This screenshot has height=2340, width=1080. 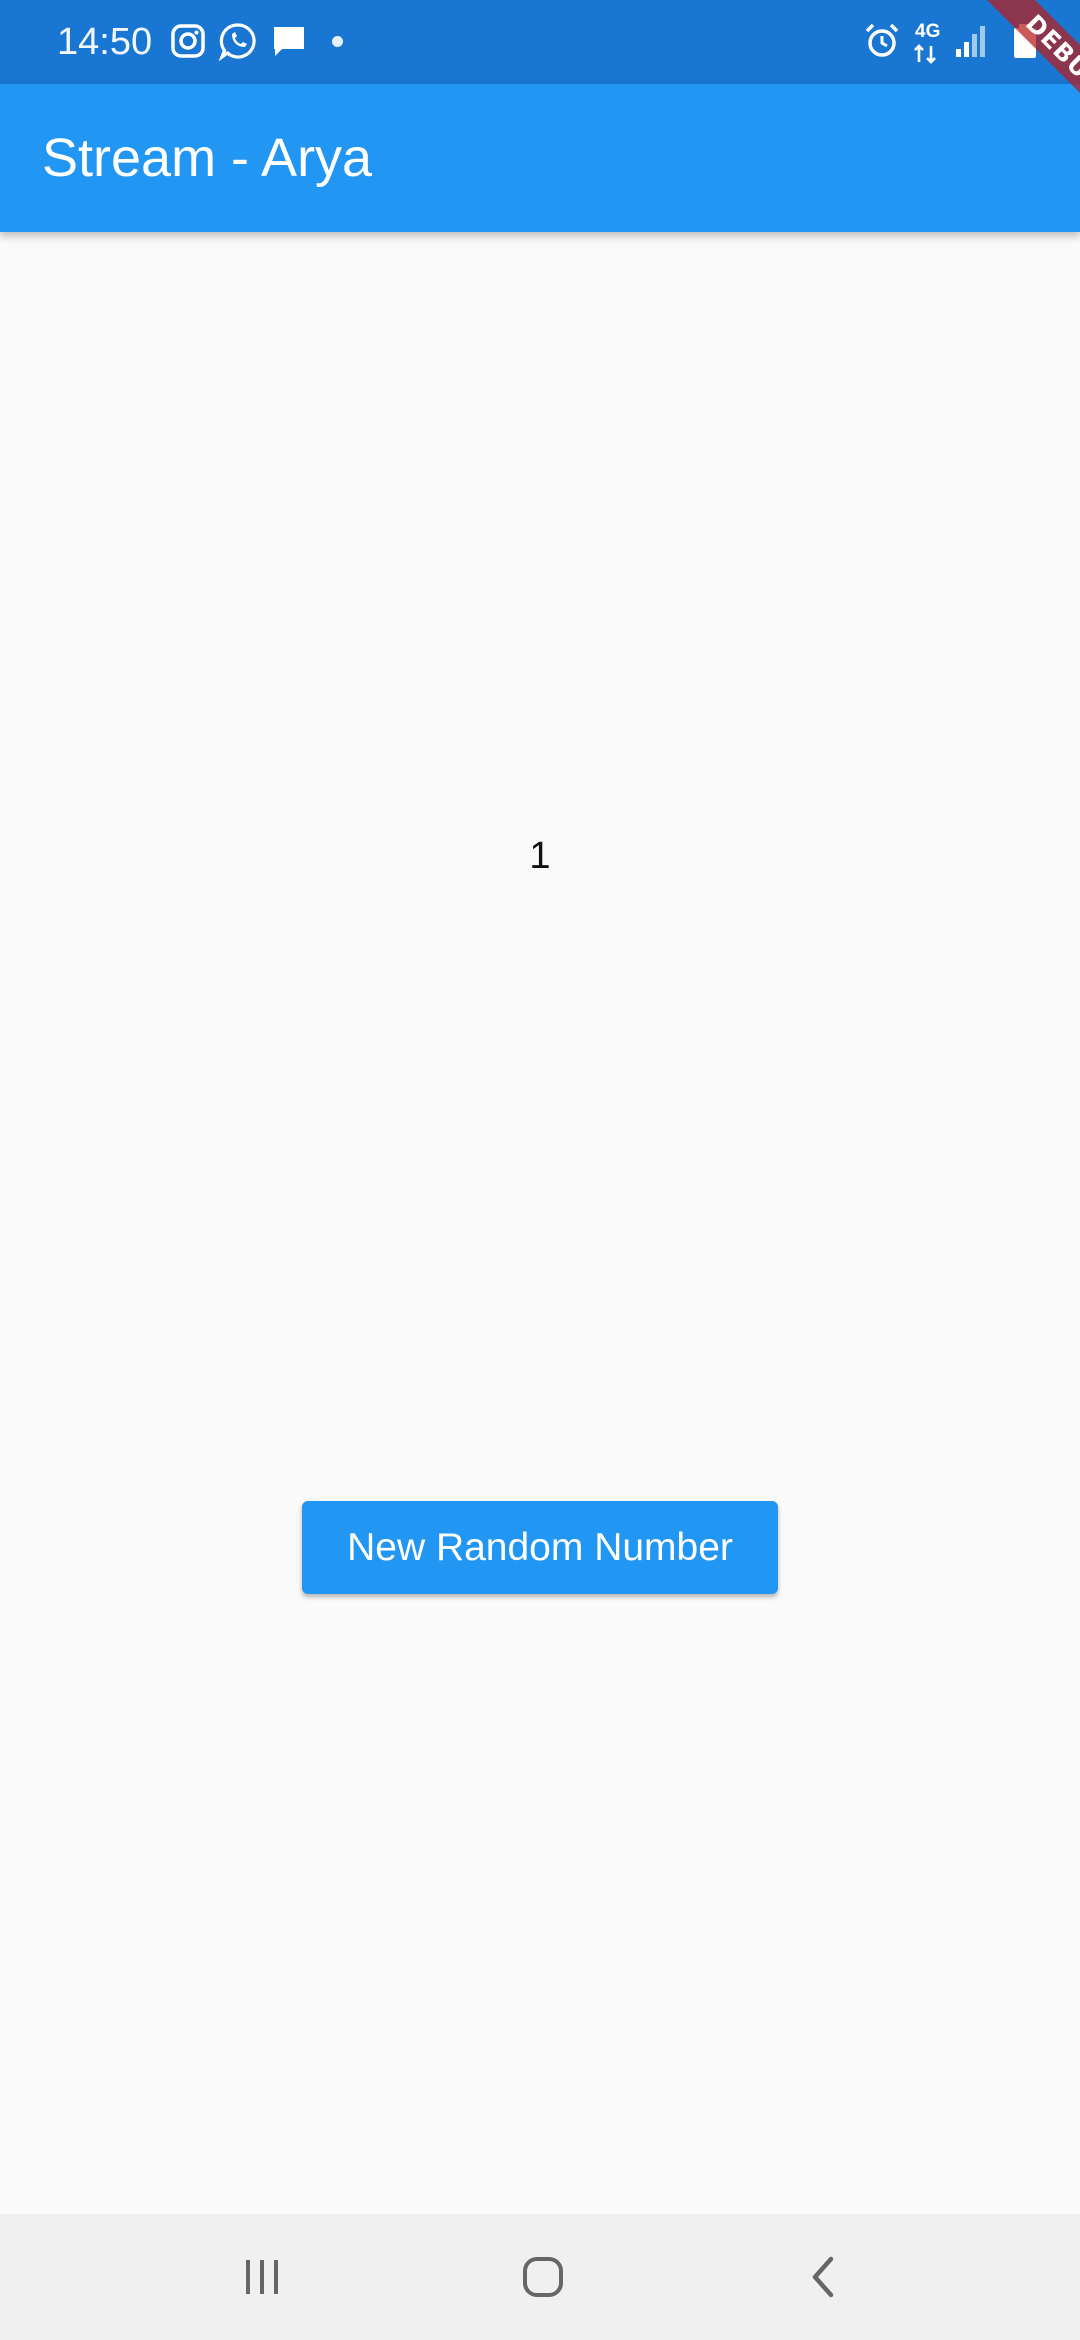 What do you see at coordinates (238, 41) in the screenshot?
I see `whatsapp-icon` at bounding box center [238, 41].